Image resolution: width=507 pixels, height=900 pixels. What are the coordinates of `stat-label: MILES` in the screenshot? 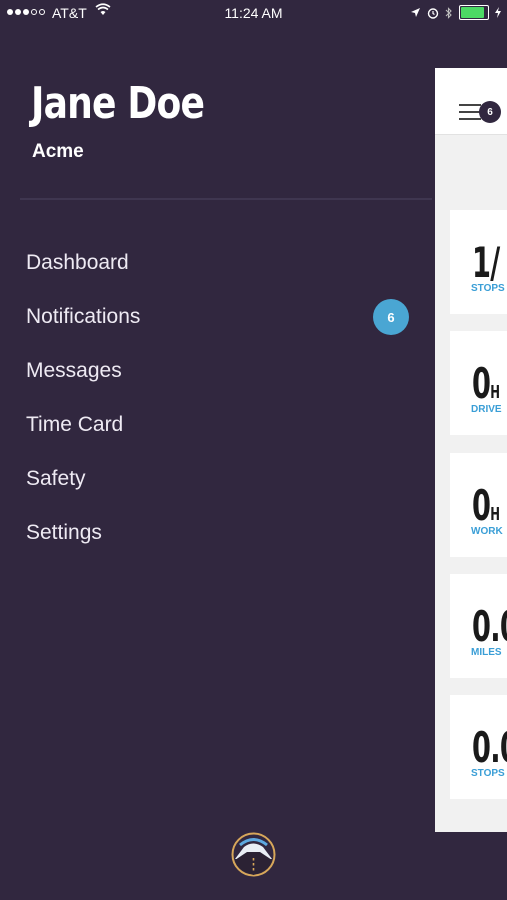 It's located at (486, 652).